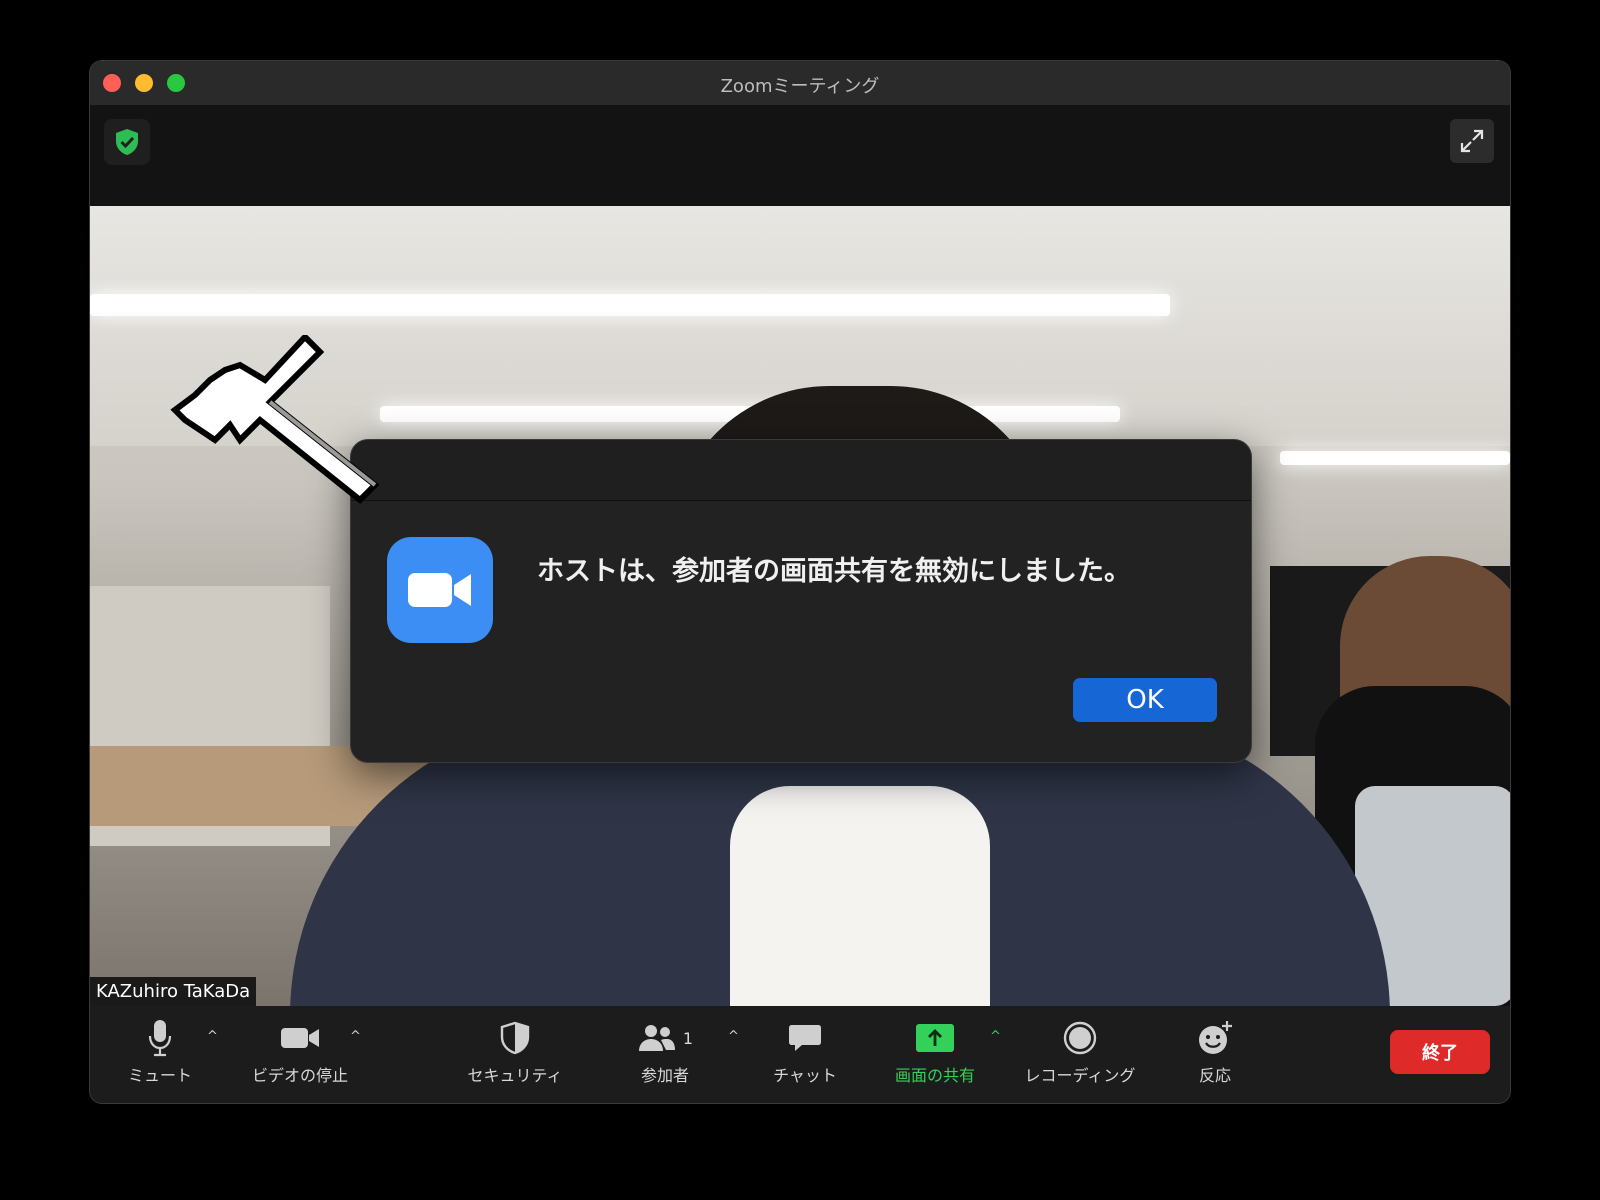 Image resolution: width=1600 pixels, height=1200 pixels. I want to click on window-title: Zoomミーティング, so click(800, 86).